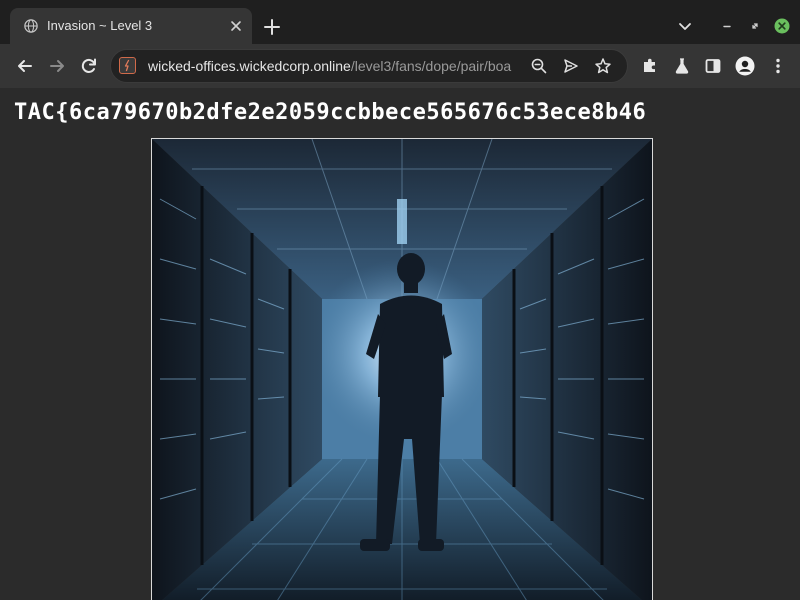 This screenshot has height=600, width=800. What do you see at coordinates (745, 66) in the screenshot?
I see `profile-icon` at bounding box center [745, 66].